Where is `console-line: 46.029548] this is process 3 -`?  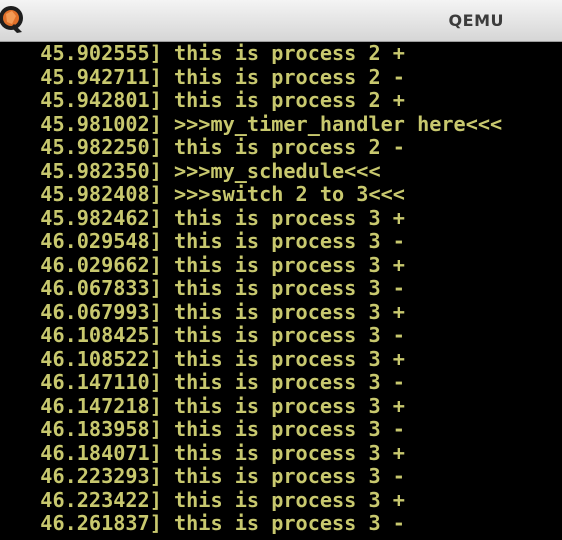
console-line: 46.029548] this is process 3 - is located at coordinates (210, 241).